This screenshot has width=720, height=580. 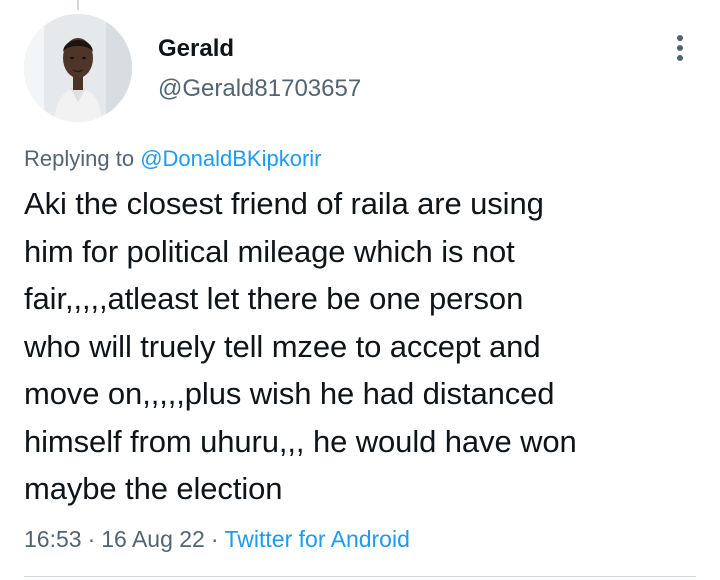 I want to click on tweet-date: 16 Aug 22, so click(x=153, y=539).